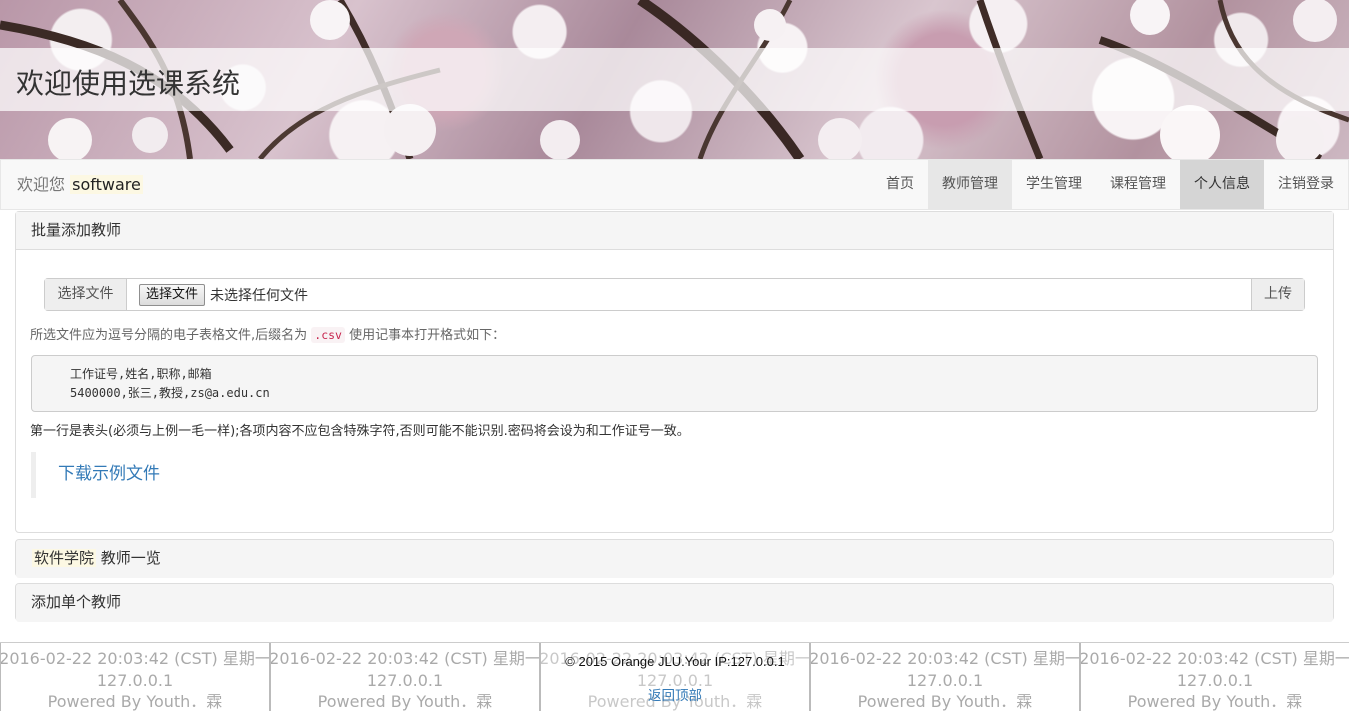 This screenshot has height=711, width=1349. Describe the element at coordinates (259, 295) in the screenshot. I see `file-status-text: 未选择任何文件` at that location.